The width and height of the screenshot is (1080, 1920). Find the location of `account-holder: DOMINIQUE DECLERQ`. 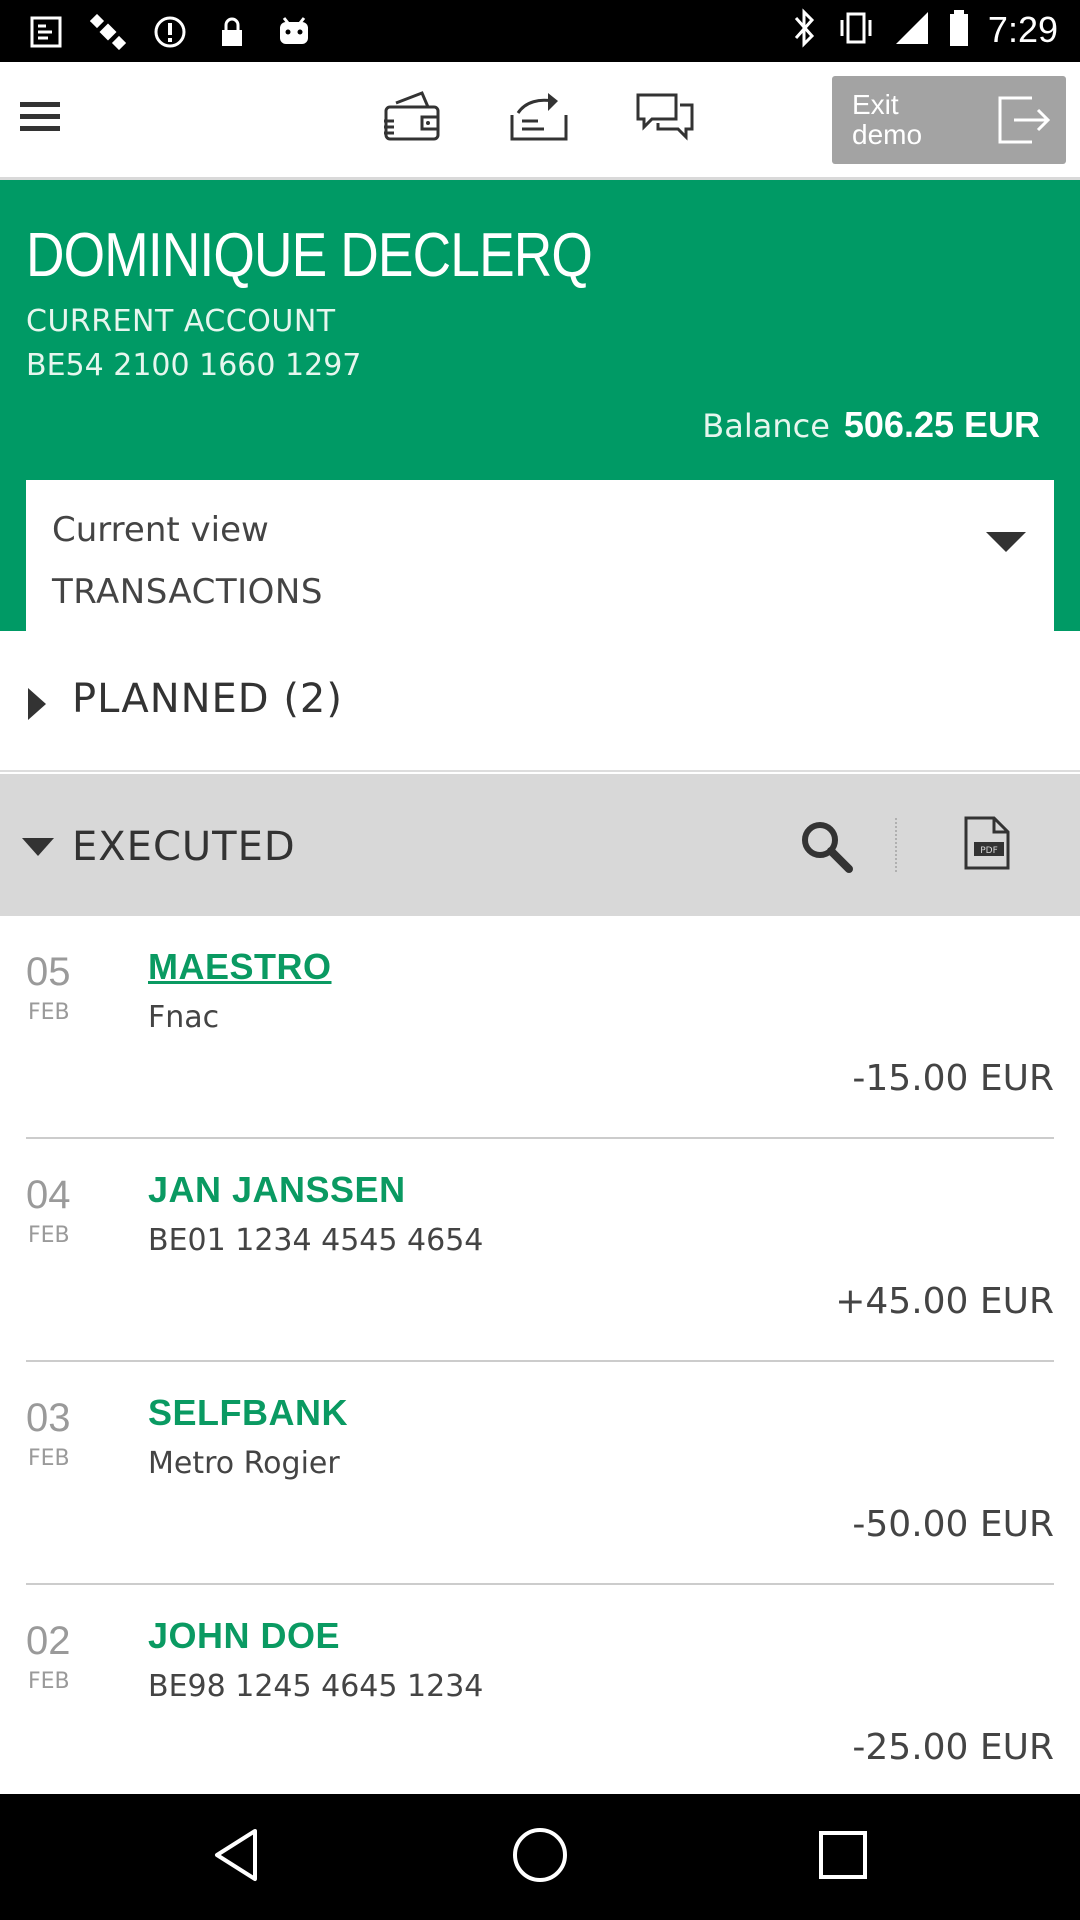

account-holder: DOMINIQUE DECLERQ is located at coordinates (309, 255).